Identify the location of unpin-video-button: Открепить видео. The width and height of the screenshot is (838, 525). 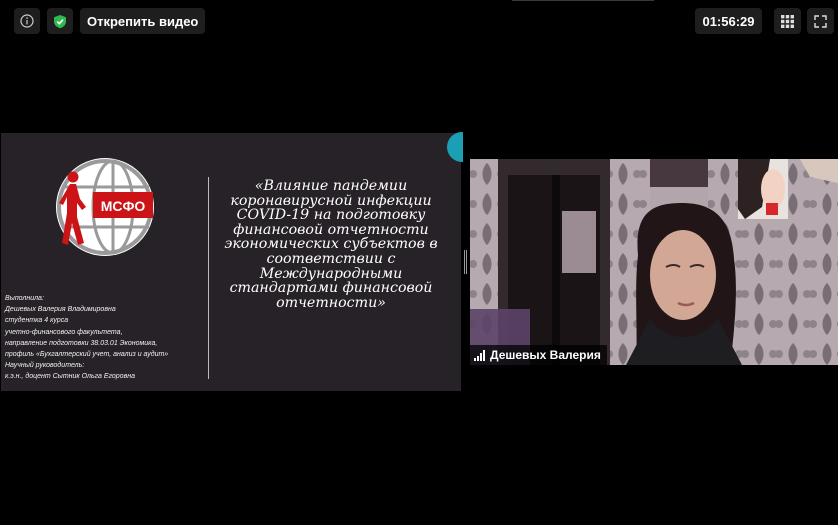
(143, 21).